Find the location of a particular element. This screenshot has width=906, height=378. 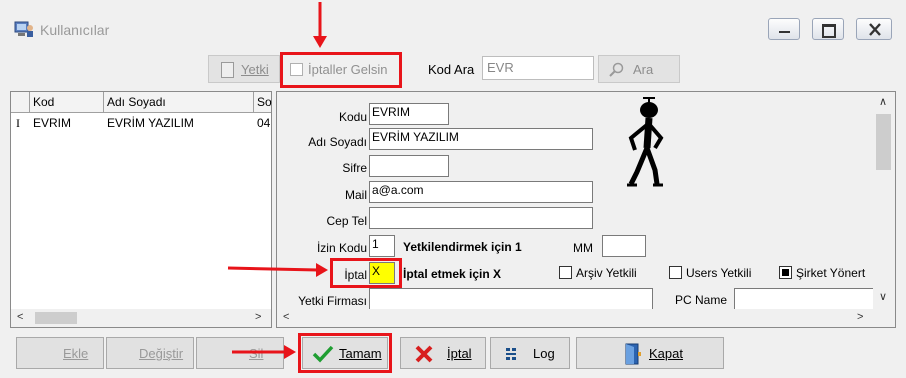

annotation-arrows is located at coordinates (277, 180).